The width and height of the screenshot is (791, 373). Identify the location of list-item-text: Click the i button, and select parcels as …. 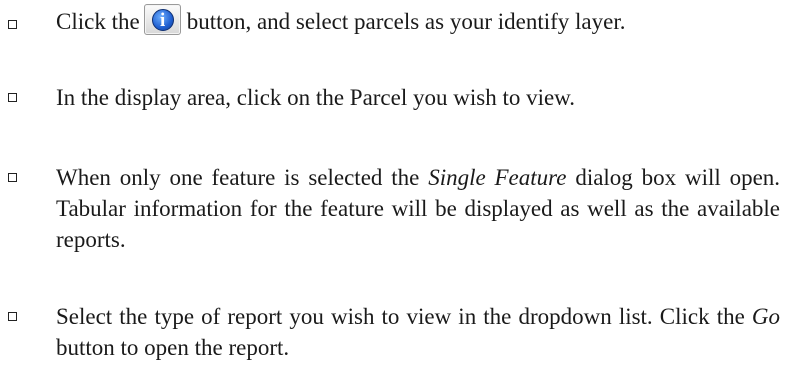
(418, 20).